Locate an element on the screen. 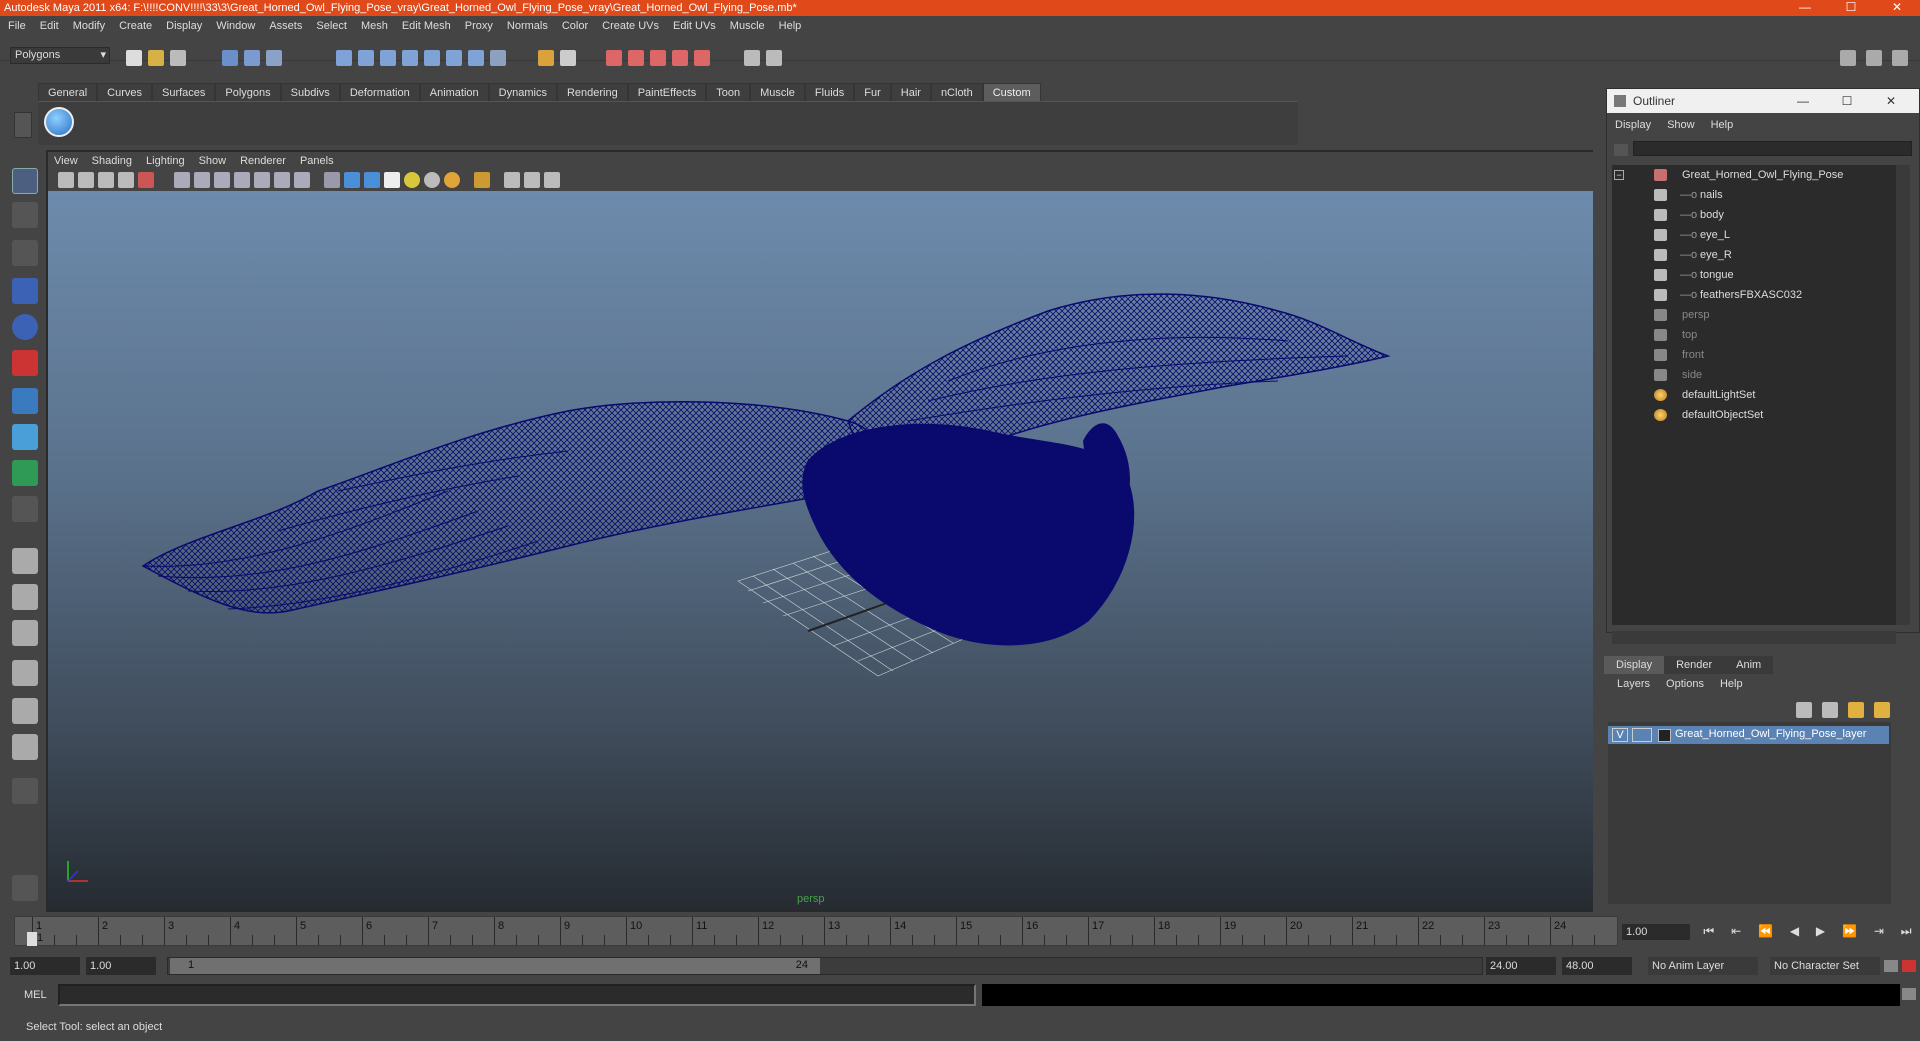 This screenshot has height=1041, width=1920. checkmark-shelf-icon is located at coordinates (59, 122).